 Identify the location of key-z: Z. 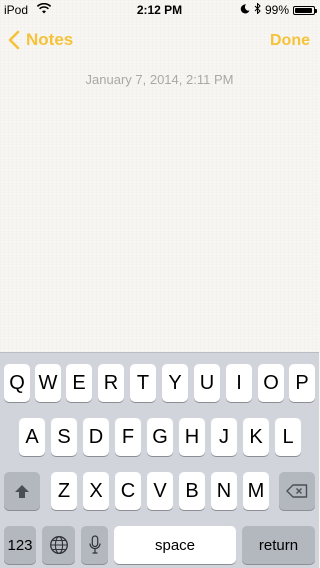
(64, 491).